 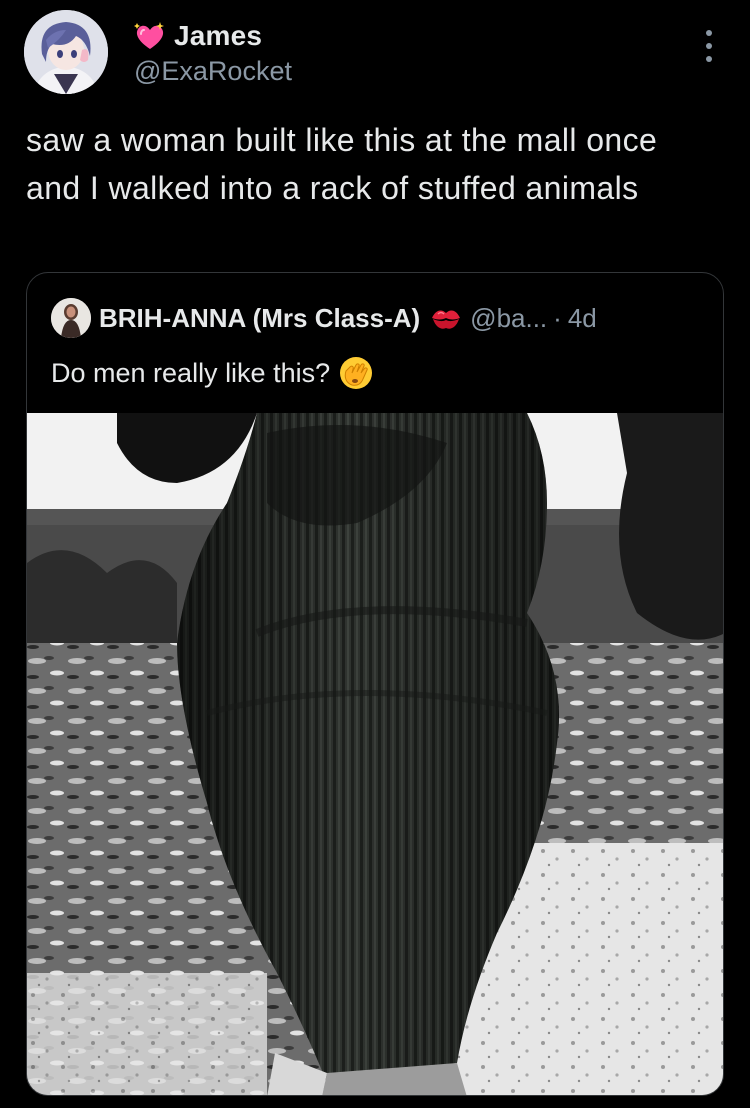 I want to click on quoted-tweet-header: BRIH-ANNA (Mrs Class-A) @ba... · 4d, so click(x=324, y=318).